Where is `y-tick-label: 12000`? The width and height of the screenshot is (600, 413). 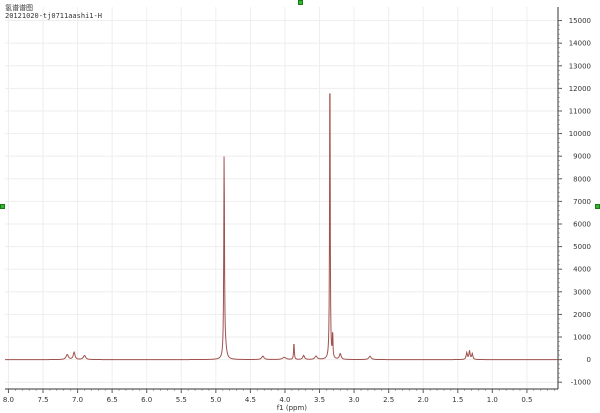 y-tick-label: 12000 is located at coordinates (580, 89).